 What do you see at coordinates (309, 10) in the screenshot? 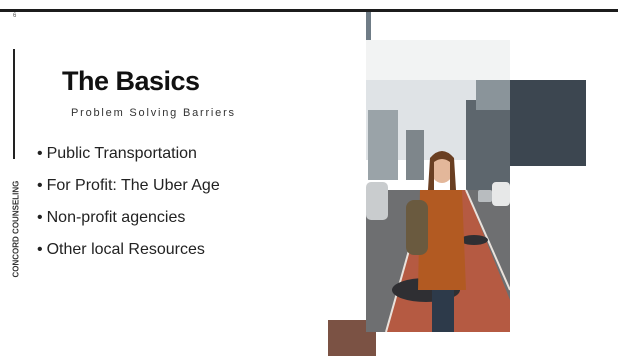
I see `top-divider` at bounding box center [309, 10].